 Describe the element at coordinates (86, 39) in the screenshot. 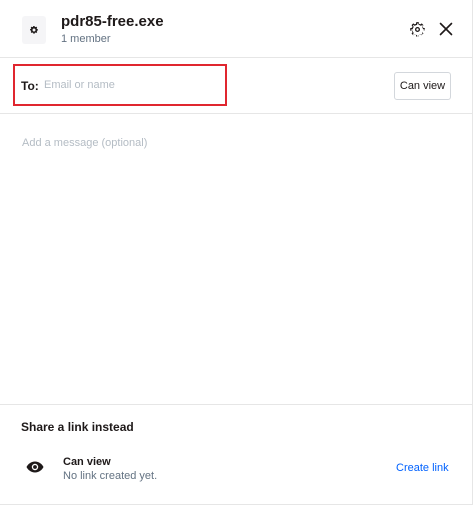

I see `member-count: 1 member` at that location.